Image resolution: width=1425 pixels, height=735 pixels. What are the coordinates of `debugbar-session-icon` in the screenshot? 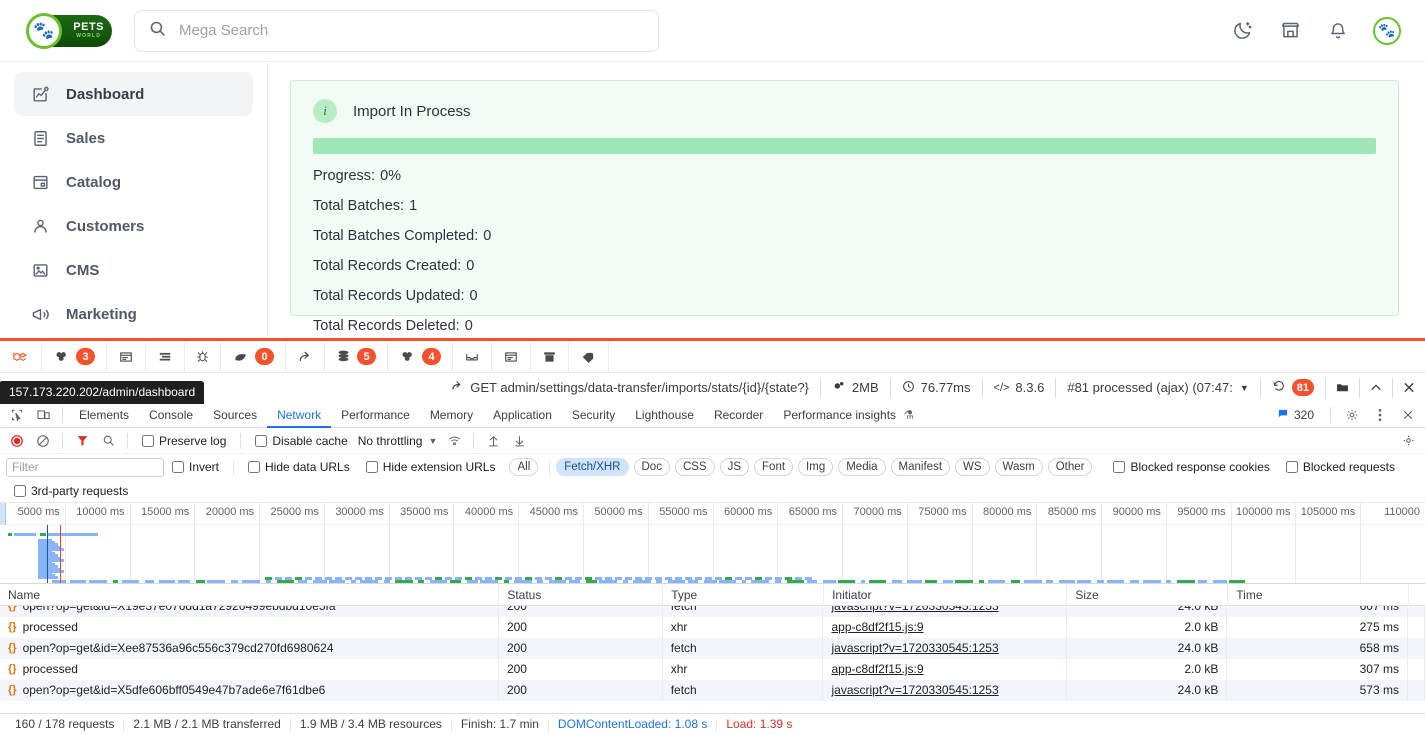 It's located at (511, 356).